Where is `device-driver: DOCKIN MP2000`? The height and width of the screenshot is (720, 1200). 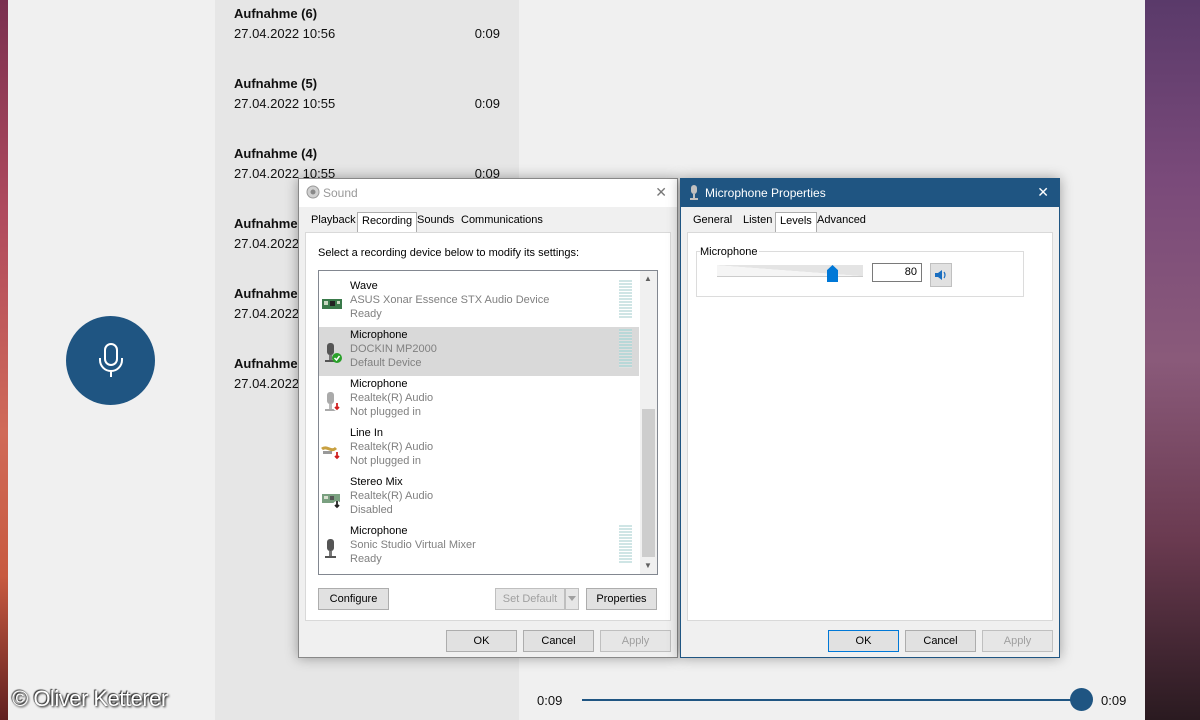 device-driver: DOCKIN MP2000 is located at coordinates (393, 349).